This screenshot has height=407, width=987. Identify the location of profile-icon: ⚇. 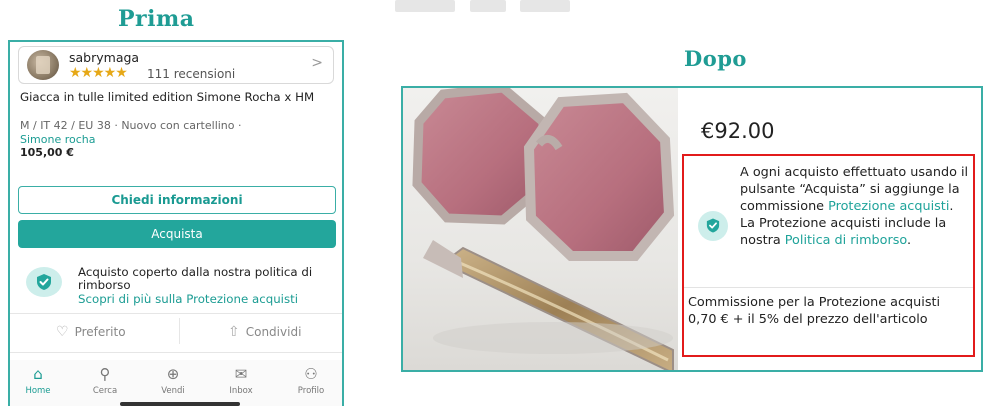
(311, 374).